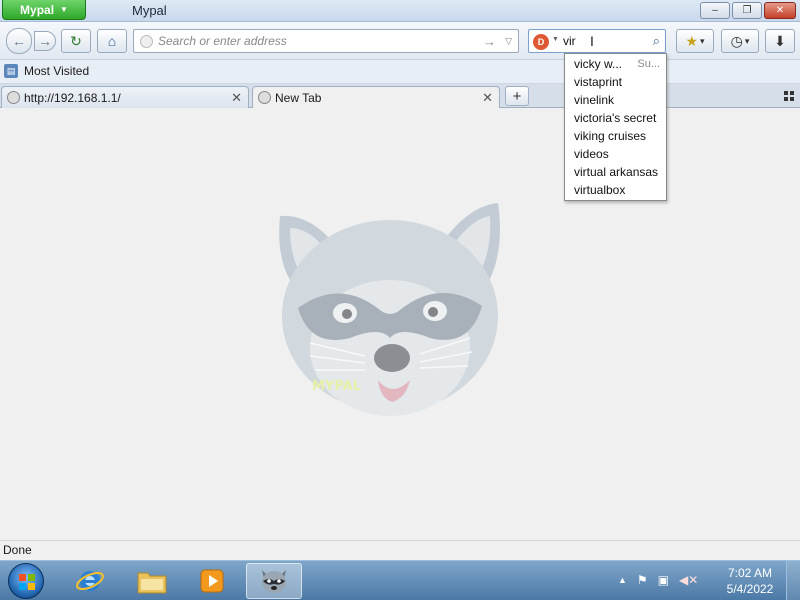 Image resolution: width=800 pixels, height=600 pixels. I want to click on window-controls: – ❐ ✕, so click(748, 10).